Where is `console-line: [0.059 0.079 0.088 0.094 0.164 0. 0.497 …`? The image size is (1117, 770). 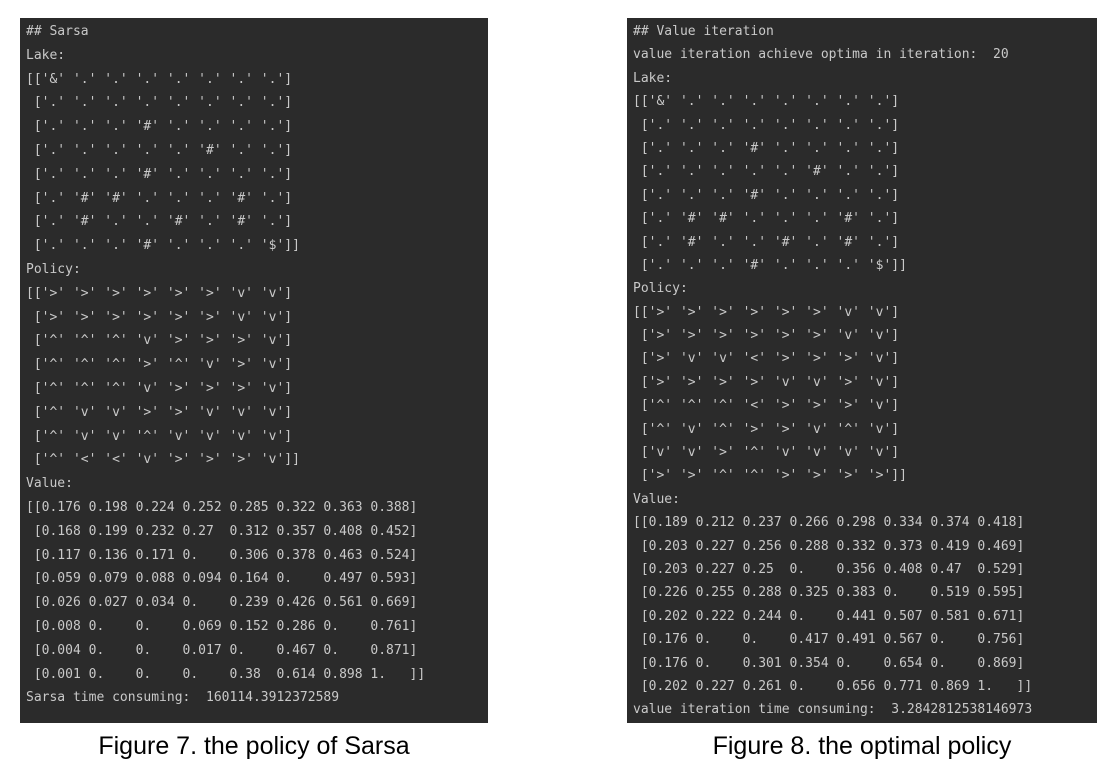
console-line: [0.059 0.079 0.088 0.094 0.164 0. 0.497 … is located at coordinates (222, 579).